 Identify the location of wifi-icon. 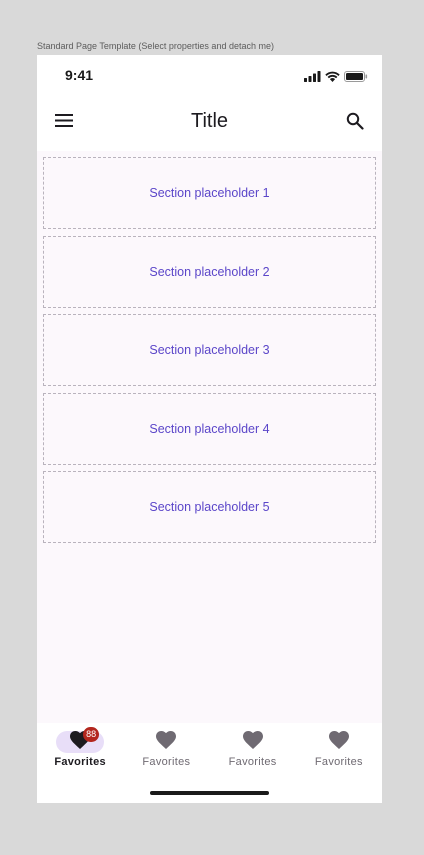
(332, 78).